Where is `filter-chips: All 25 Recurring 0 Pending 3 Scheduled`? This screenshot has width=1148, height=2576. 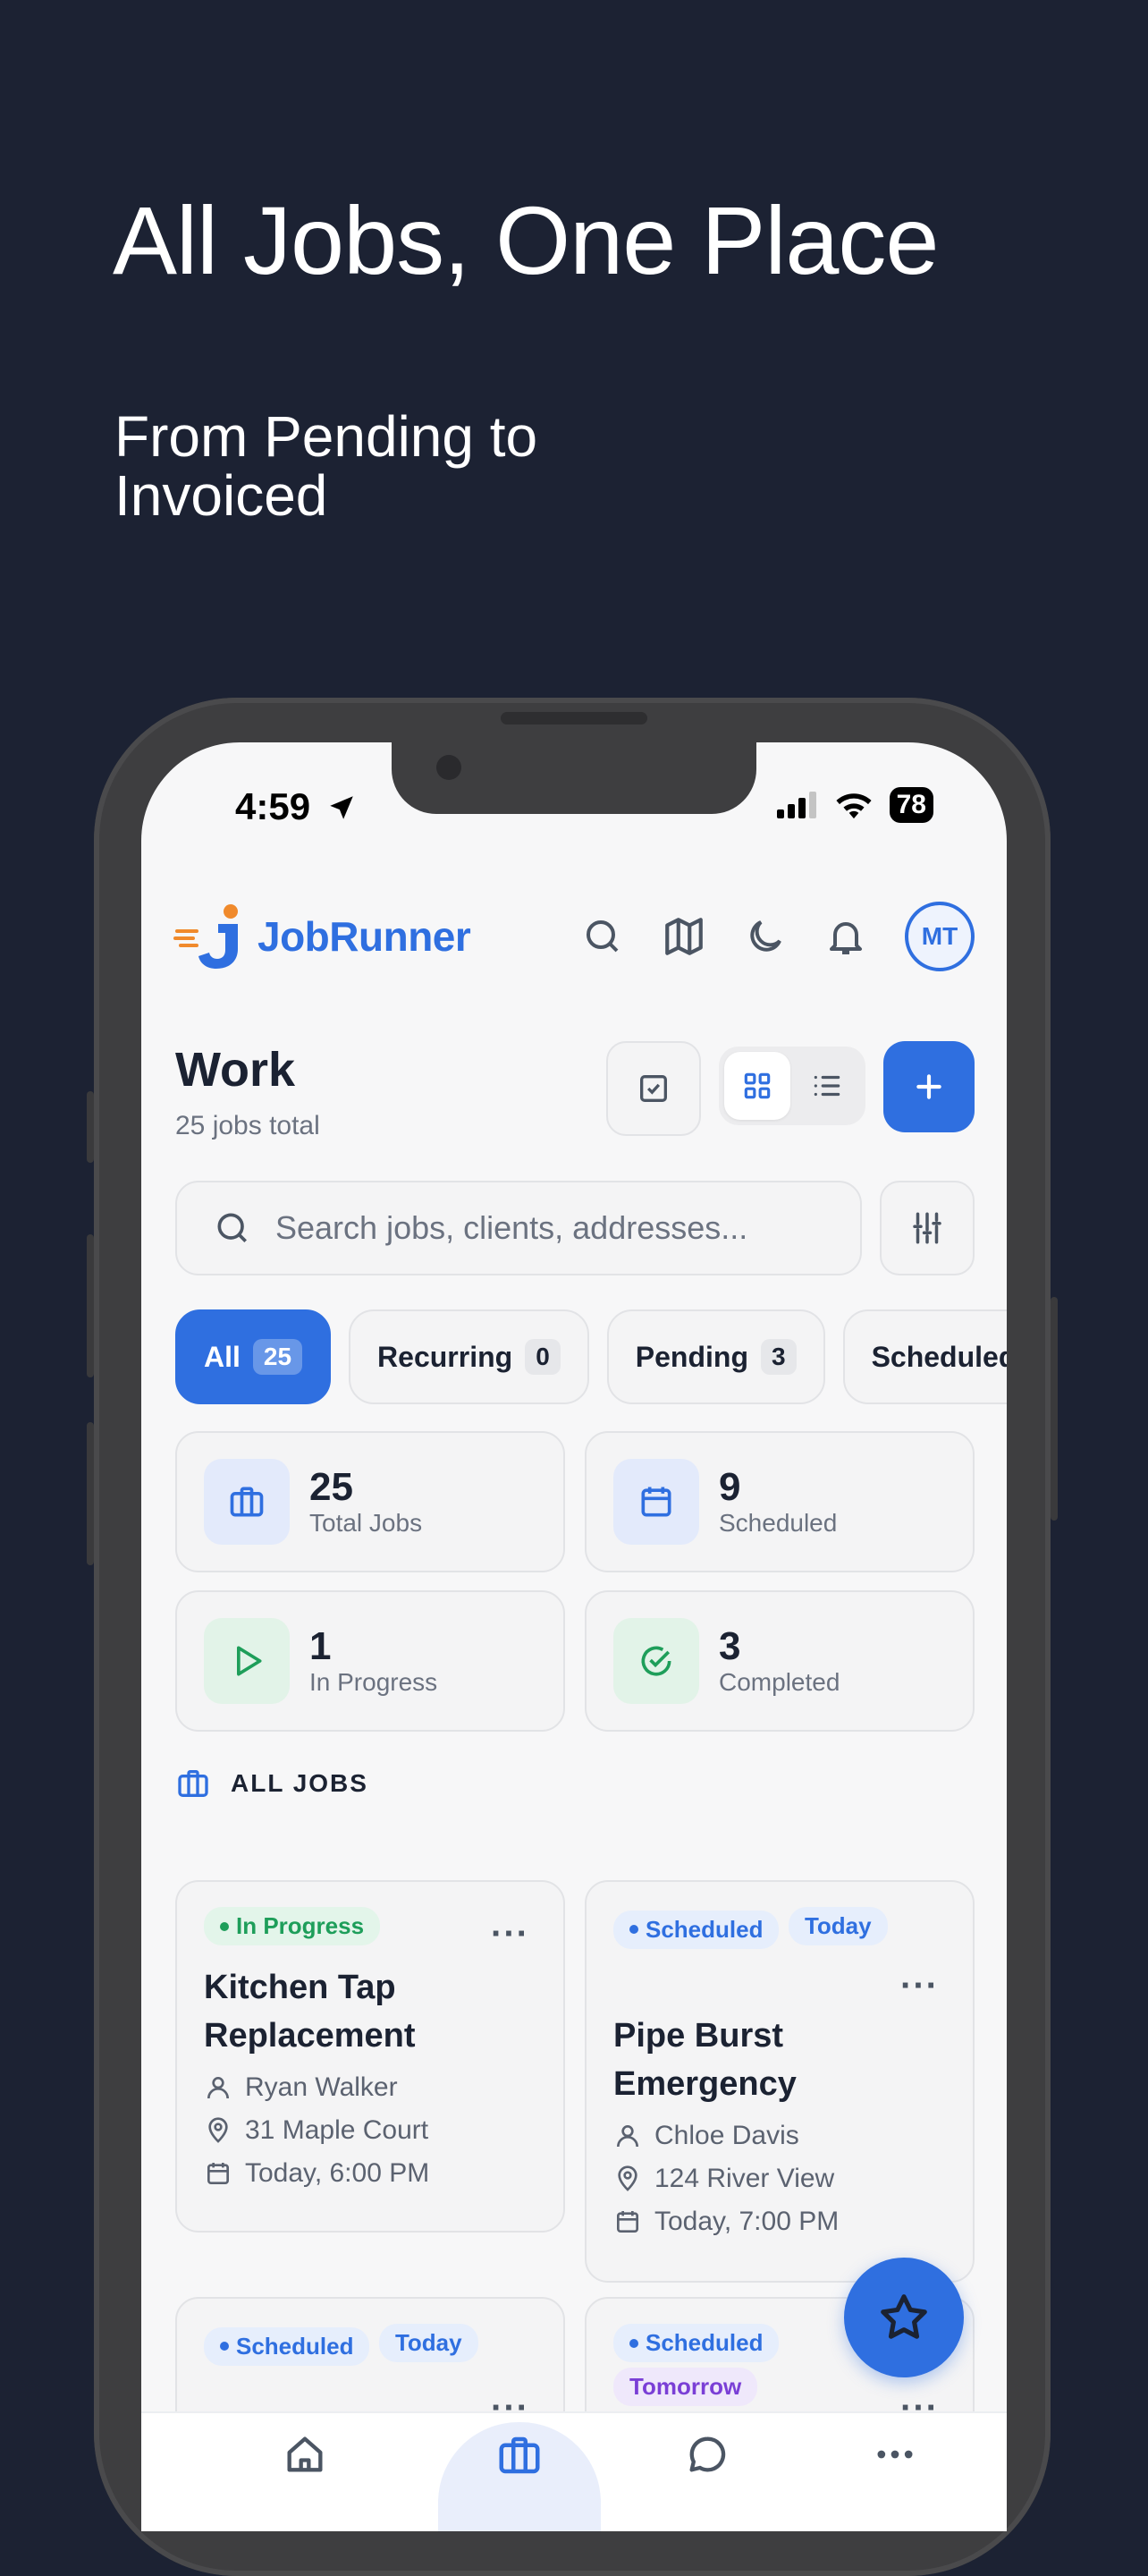 filter-chips: All 25 Recurring 0 Pending 3 Scheduled is located at coordinates (591, 1356).